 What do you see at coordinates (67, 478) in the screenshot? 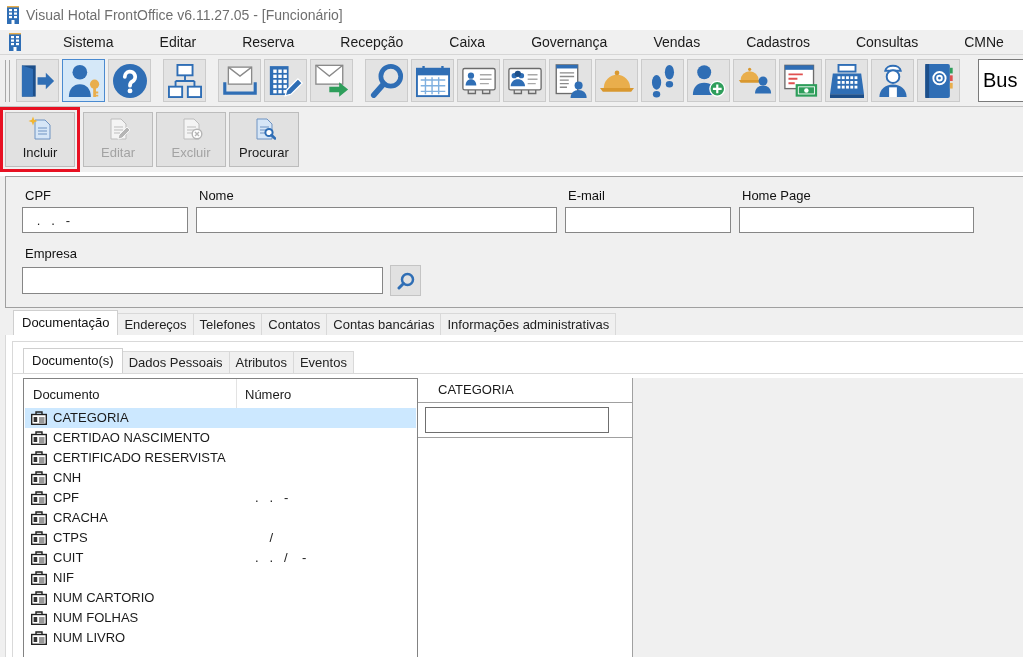
I see `document-name: CNH` at bounding box center [67, 478].